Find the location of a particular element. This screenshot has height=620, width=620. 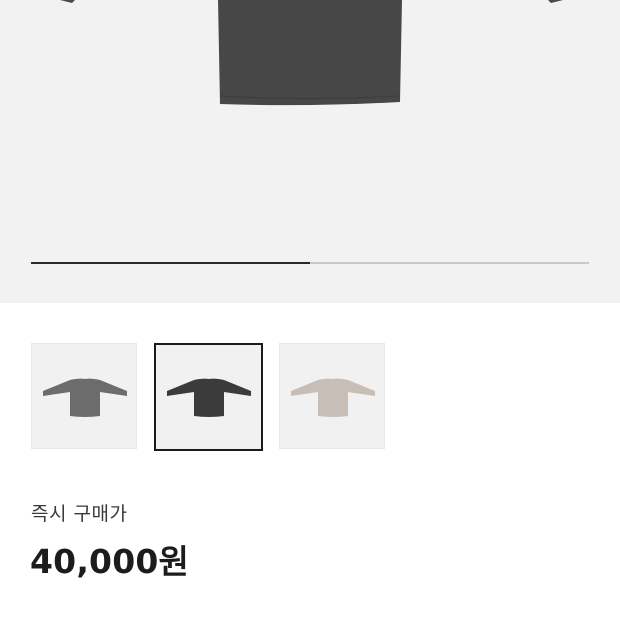

shirt-beige-image is located at coordinates (333, 397).